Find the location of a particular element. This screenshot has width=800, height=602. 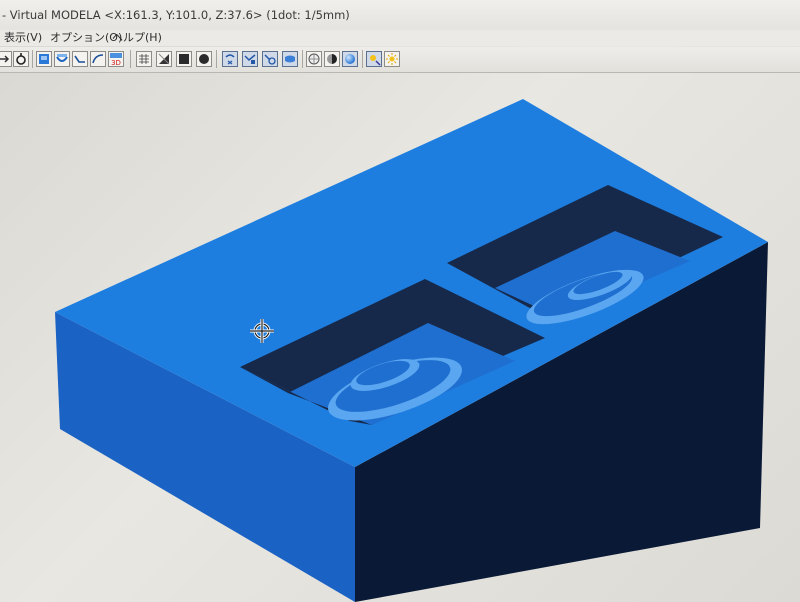

curve-icon is located at coordinates (98, 59).